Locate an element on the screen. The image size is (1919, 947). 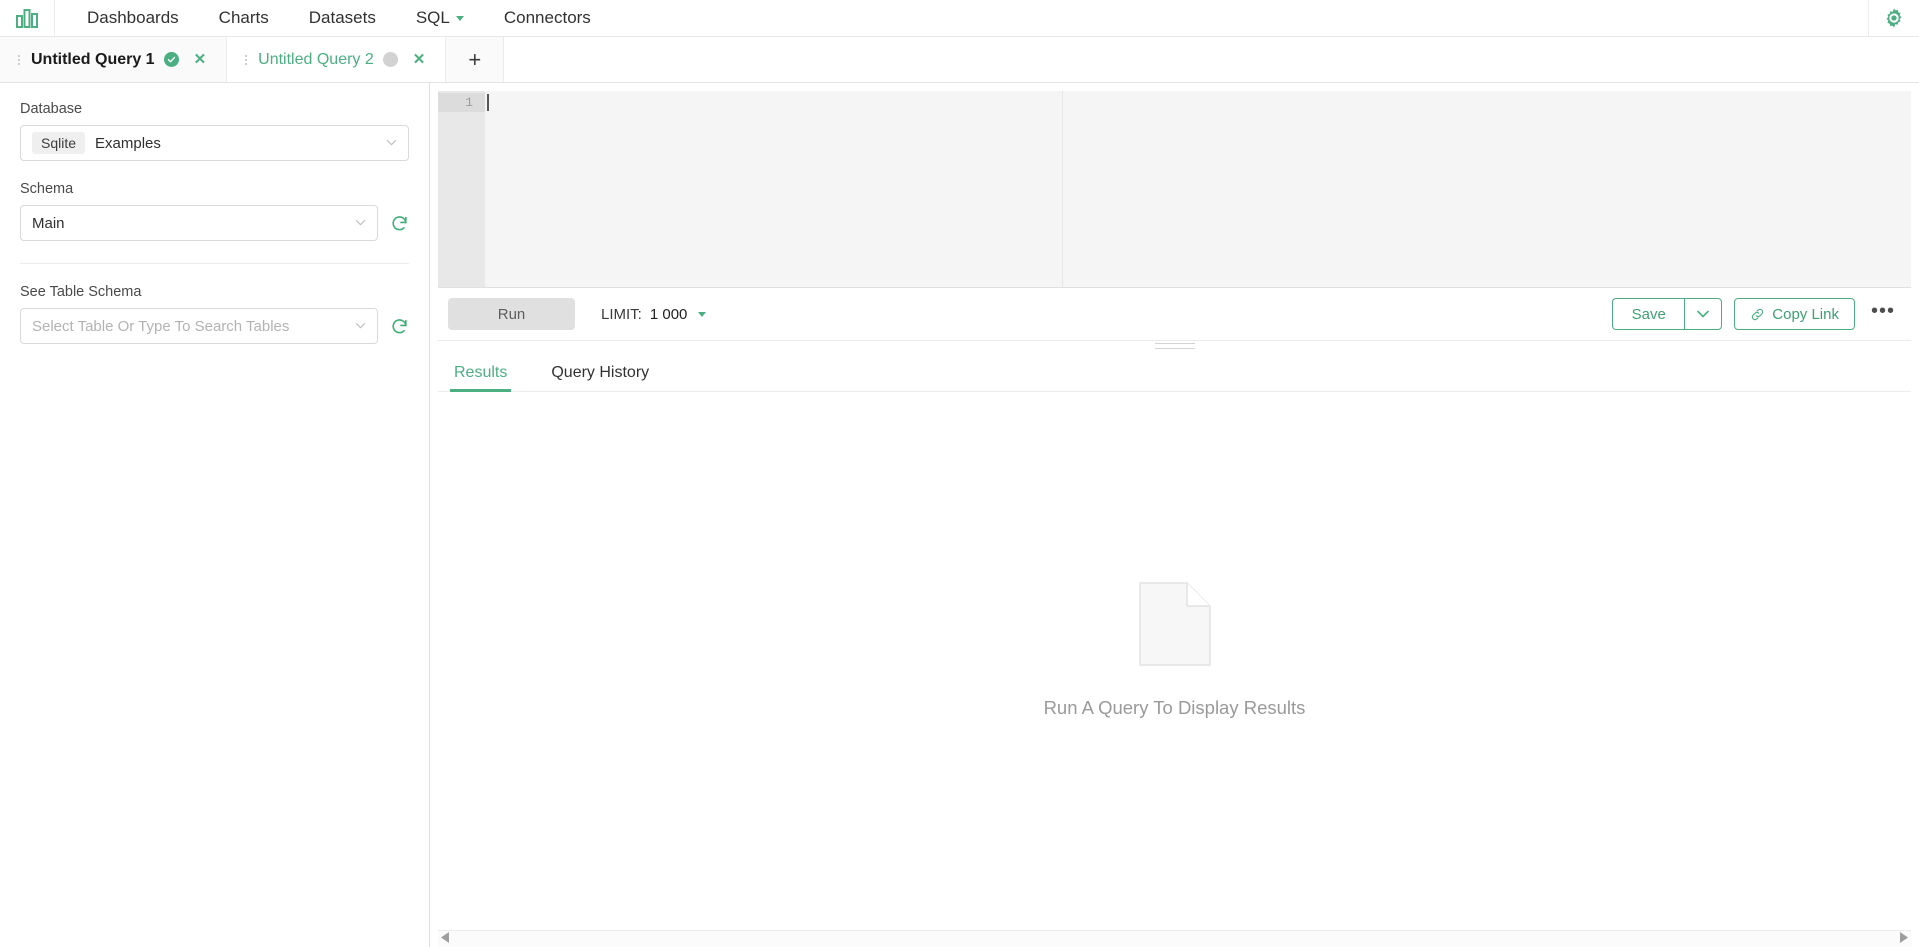
save-button: Save is located at coordinates (1648, 314).